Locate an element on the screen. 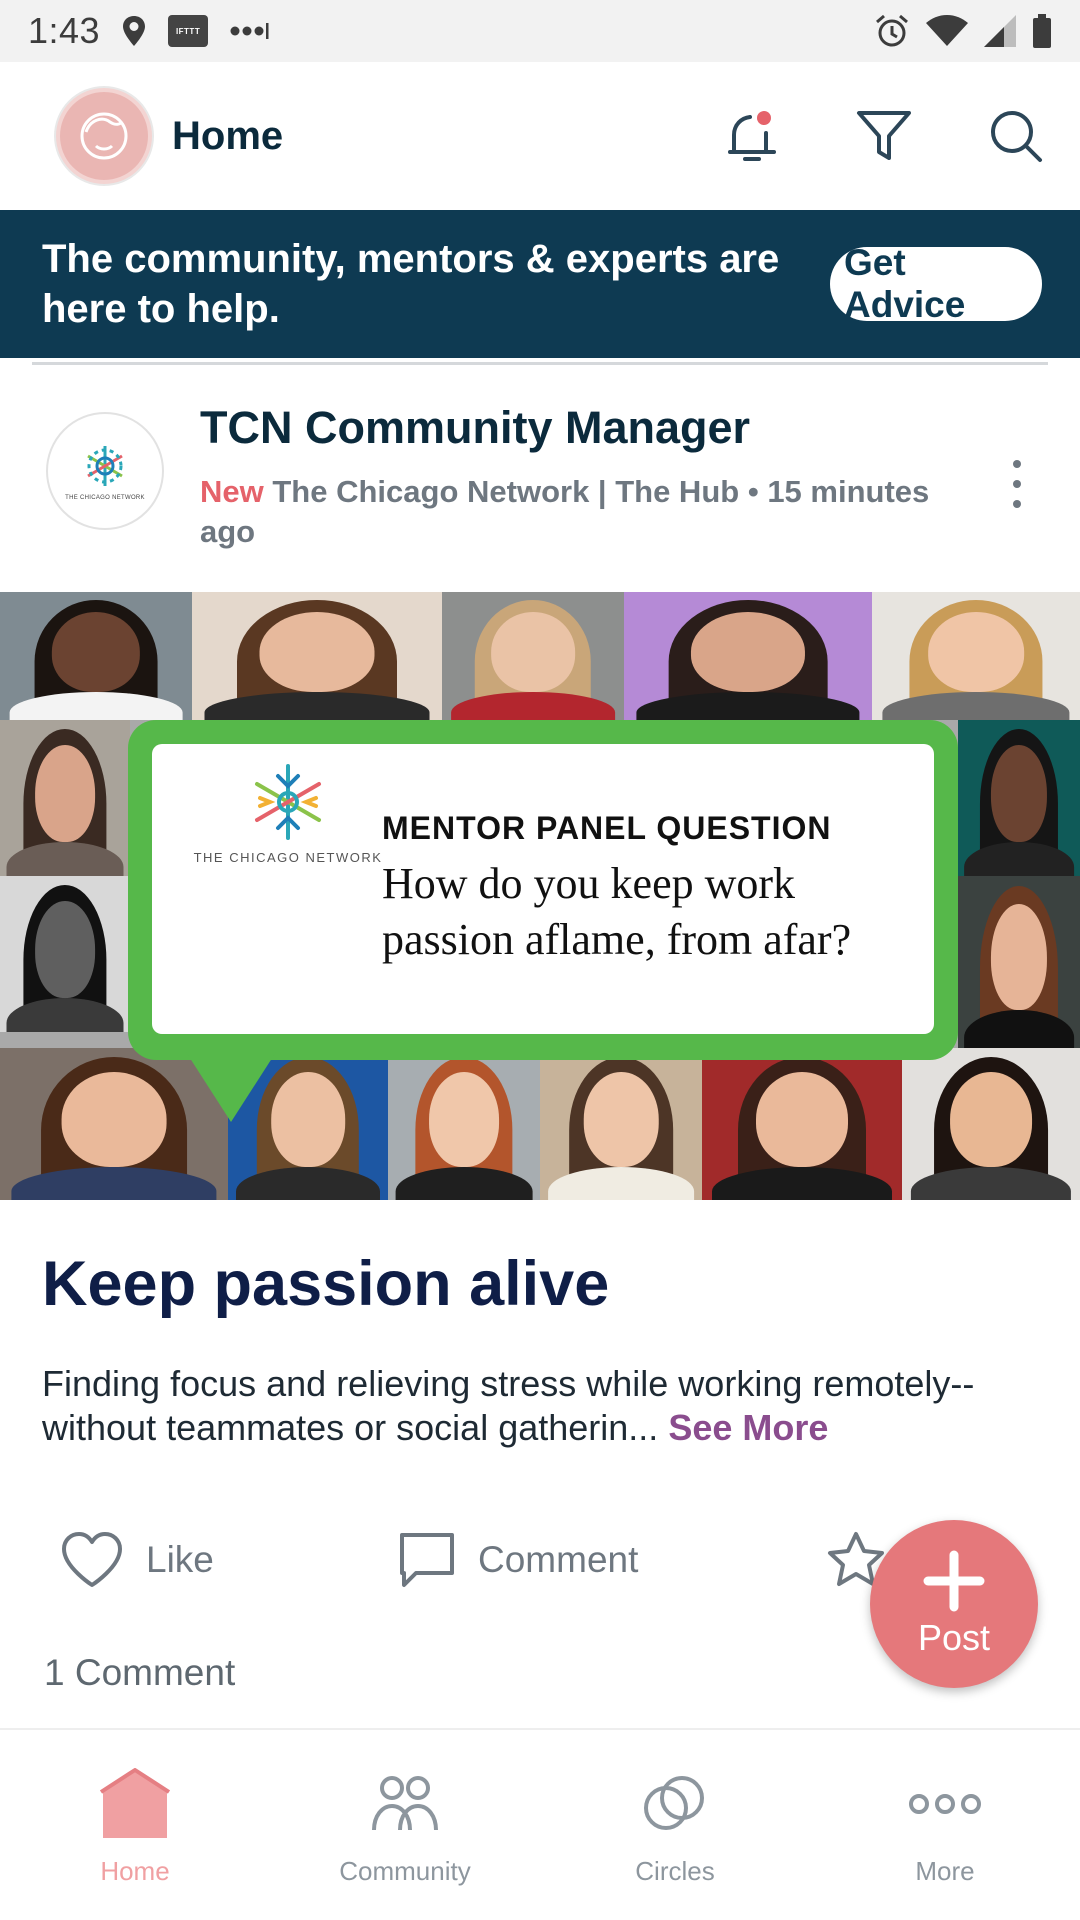 This screenshot has width=1080, height=1920. heart-icon is located at coordinates (92, 1559).